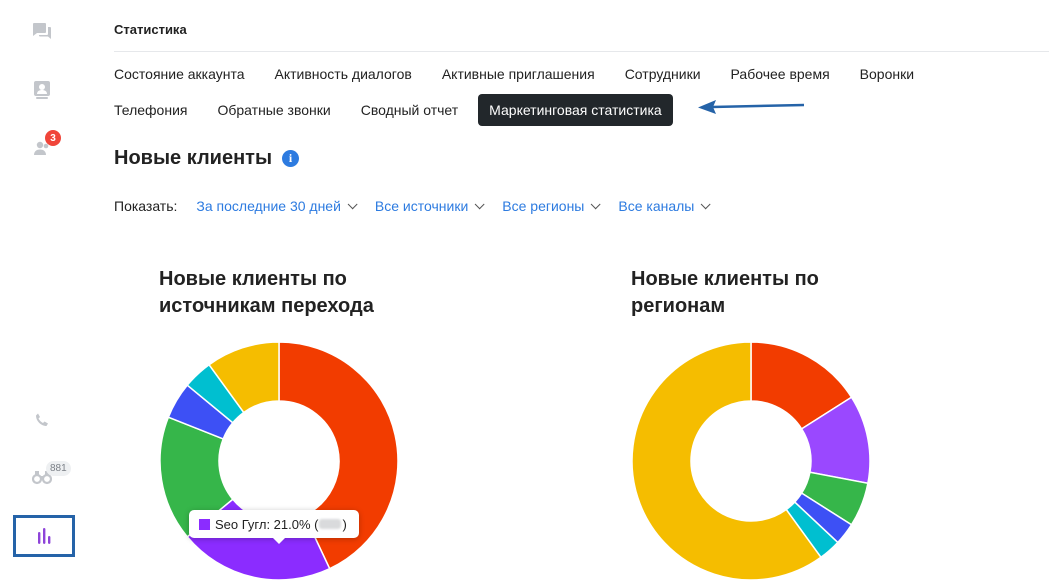  What do you see at coordinates (58, 468) in the screenshot?
I see `binoculars-count-badge: 881` at bounding box center [58, 468].